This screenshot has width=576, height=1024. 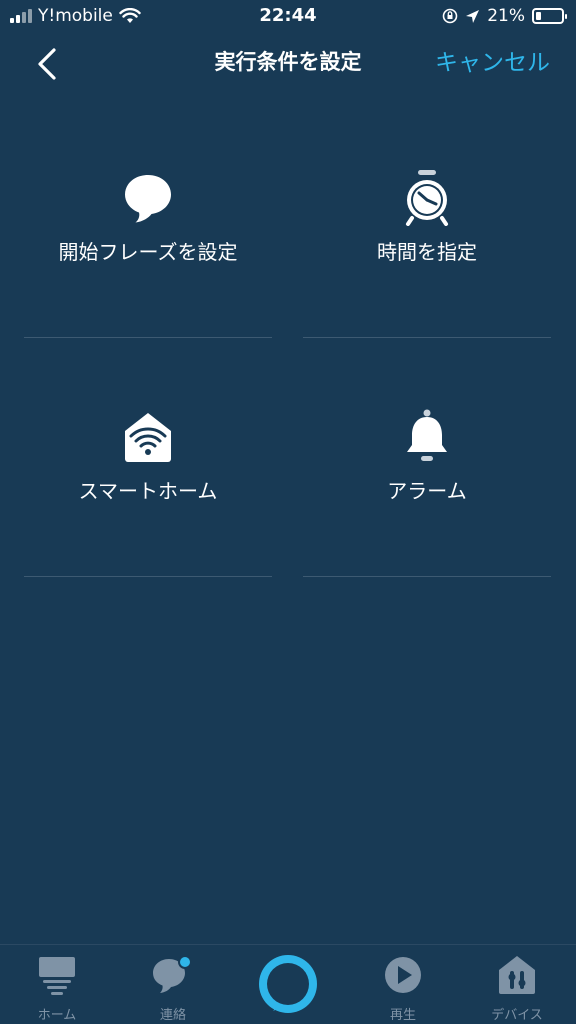 I want to click on navigation-bar: 実行条件を設定 キャンセル, so click(x=288, y=62).